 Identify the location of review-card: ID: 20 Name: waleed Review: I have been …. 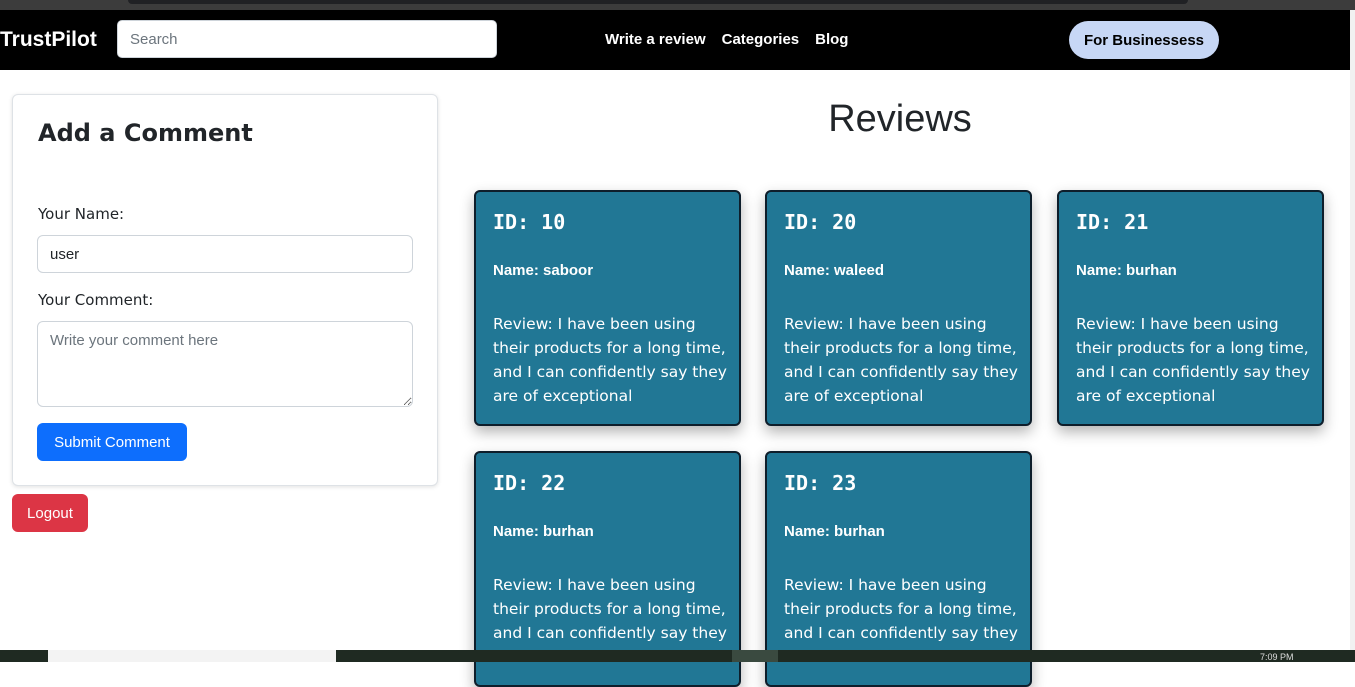
(898, 308).